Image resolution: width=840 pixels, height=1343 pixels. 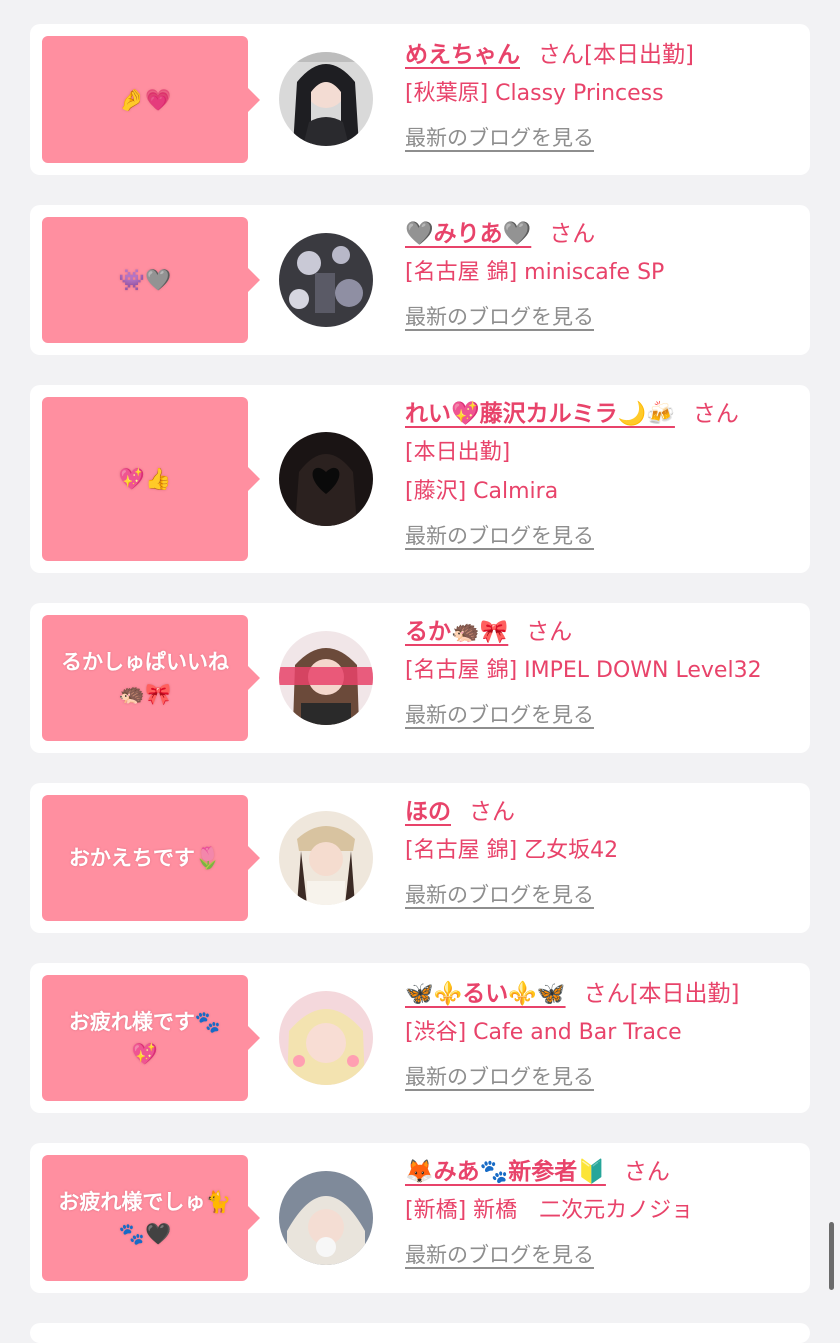 I want to click on card-info: 🦊みあ🐾新参者🔰 さん [新橋] 新橋 二次元カノジョ 最新のブログを見る, so click(x=602, y=1213).